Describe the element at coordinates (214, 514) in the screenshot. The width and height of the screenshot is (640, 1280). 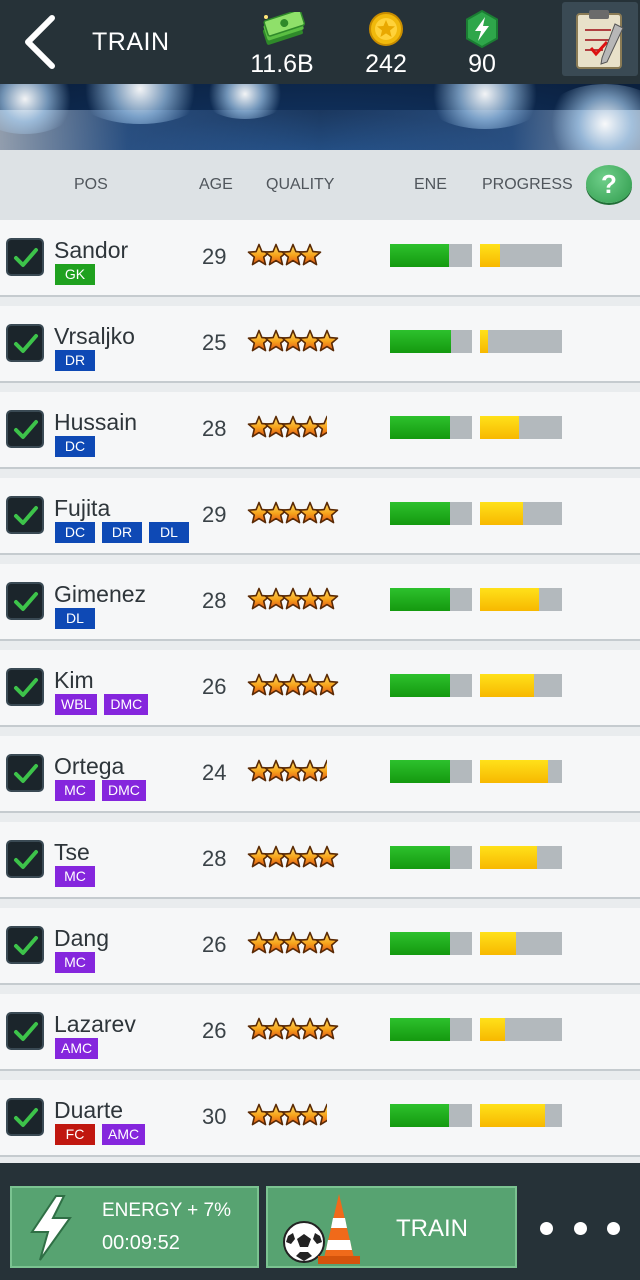
I see `player-age: 29` at that location.